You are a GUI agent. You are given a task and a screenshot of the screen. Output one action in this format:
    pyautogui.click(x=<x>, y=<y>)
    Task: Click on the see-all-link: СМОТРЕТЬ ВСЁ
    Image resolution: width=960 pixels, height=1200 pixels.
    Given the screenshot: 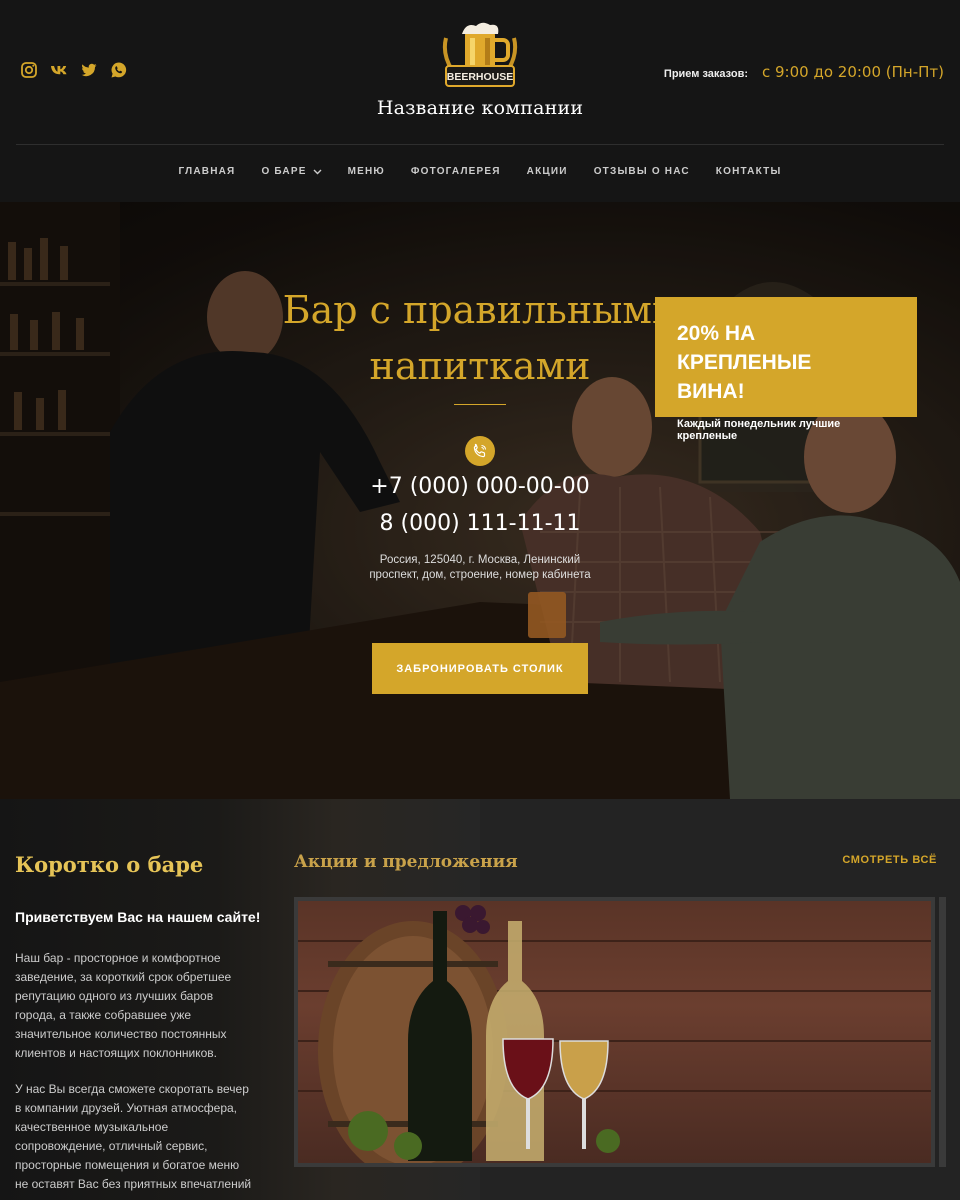 What is the action you would take?
    pyautogui.click(x=889, y=860)
    